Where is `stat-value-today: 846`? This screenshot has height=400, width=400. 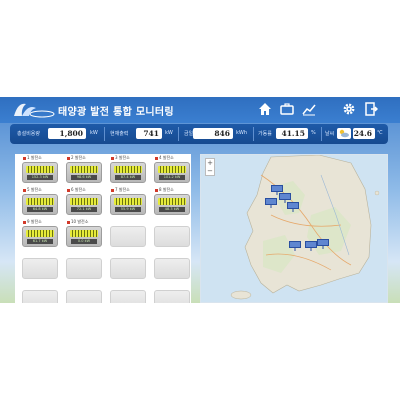 stat-value-today: 846 is located at coordinates (213, 133).